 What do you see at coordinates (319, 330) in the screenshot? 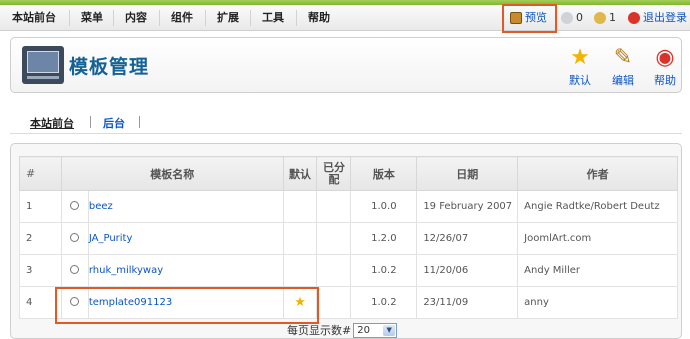
I see `limit-label: 每页显示数#` at bounding box center [319, 330].